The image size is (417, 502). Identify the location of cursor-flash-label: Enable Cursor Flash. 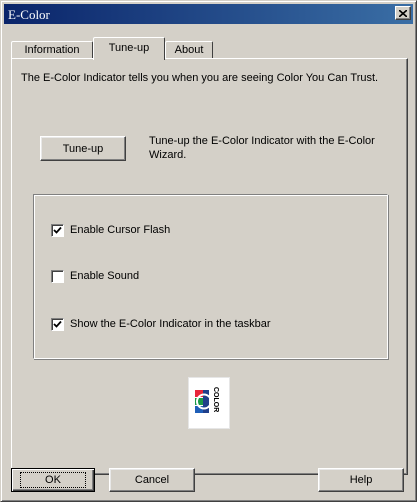
(120, 230).